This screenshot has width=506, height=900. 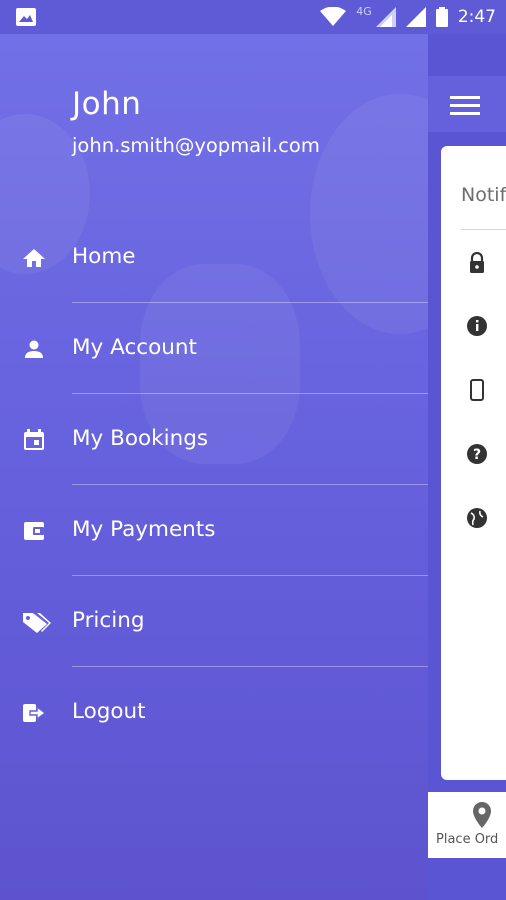 What do you see at coordinates (34, 349) in the screenshot?
I see `person-icon` at bounding box center [34, 349].